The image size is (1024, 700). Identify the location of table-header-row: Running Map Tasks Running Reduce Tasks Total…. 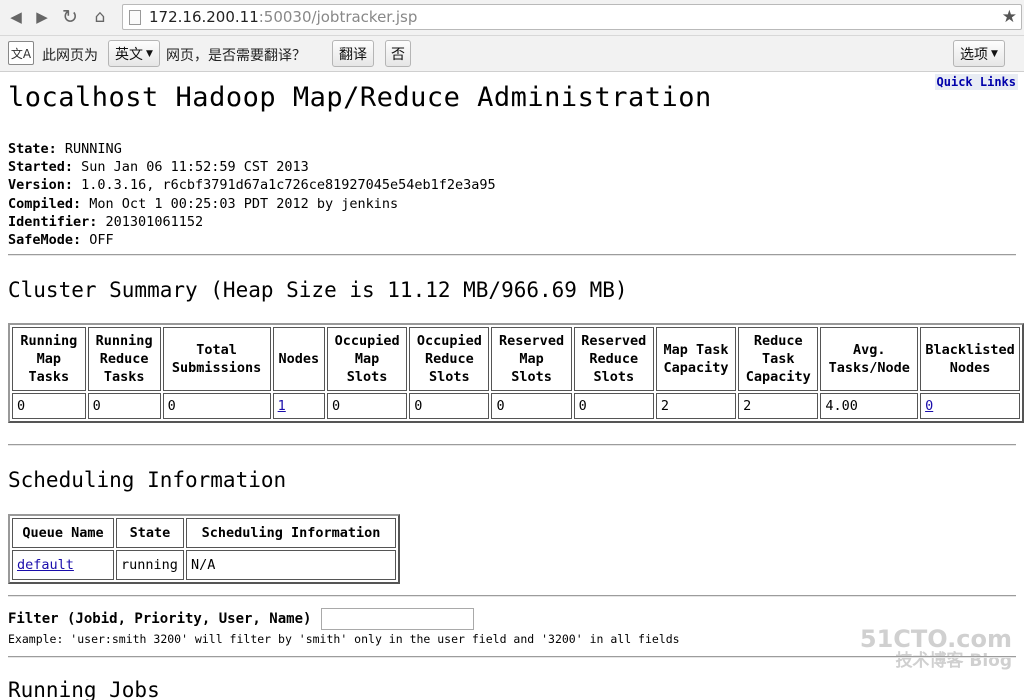
(516, 359).